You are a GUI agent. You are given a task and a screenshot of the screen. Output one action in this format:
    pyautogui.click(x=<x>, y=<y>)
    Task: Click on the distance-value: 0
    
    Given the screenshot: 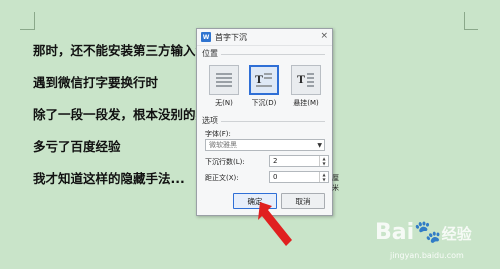 What is the action you would take?
    pyautogui.click(x=275, y=177)
    